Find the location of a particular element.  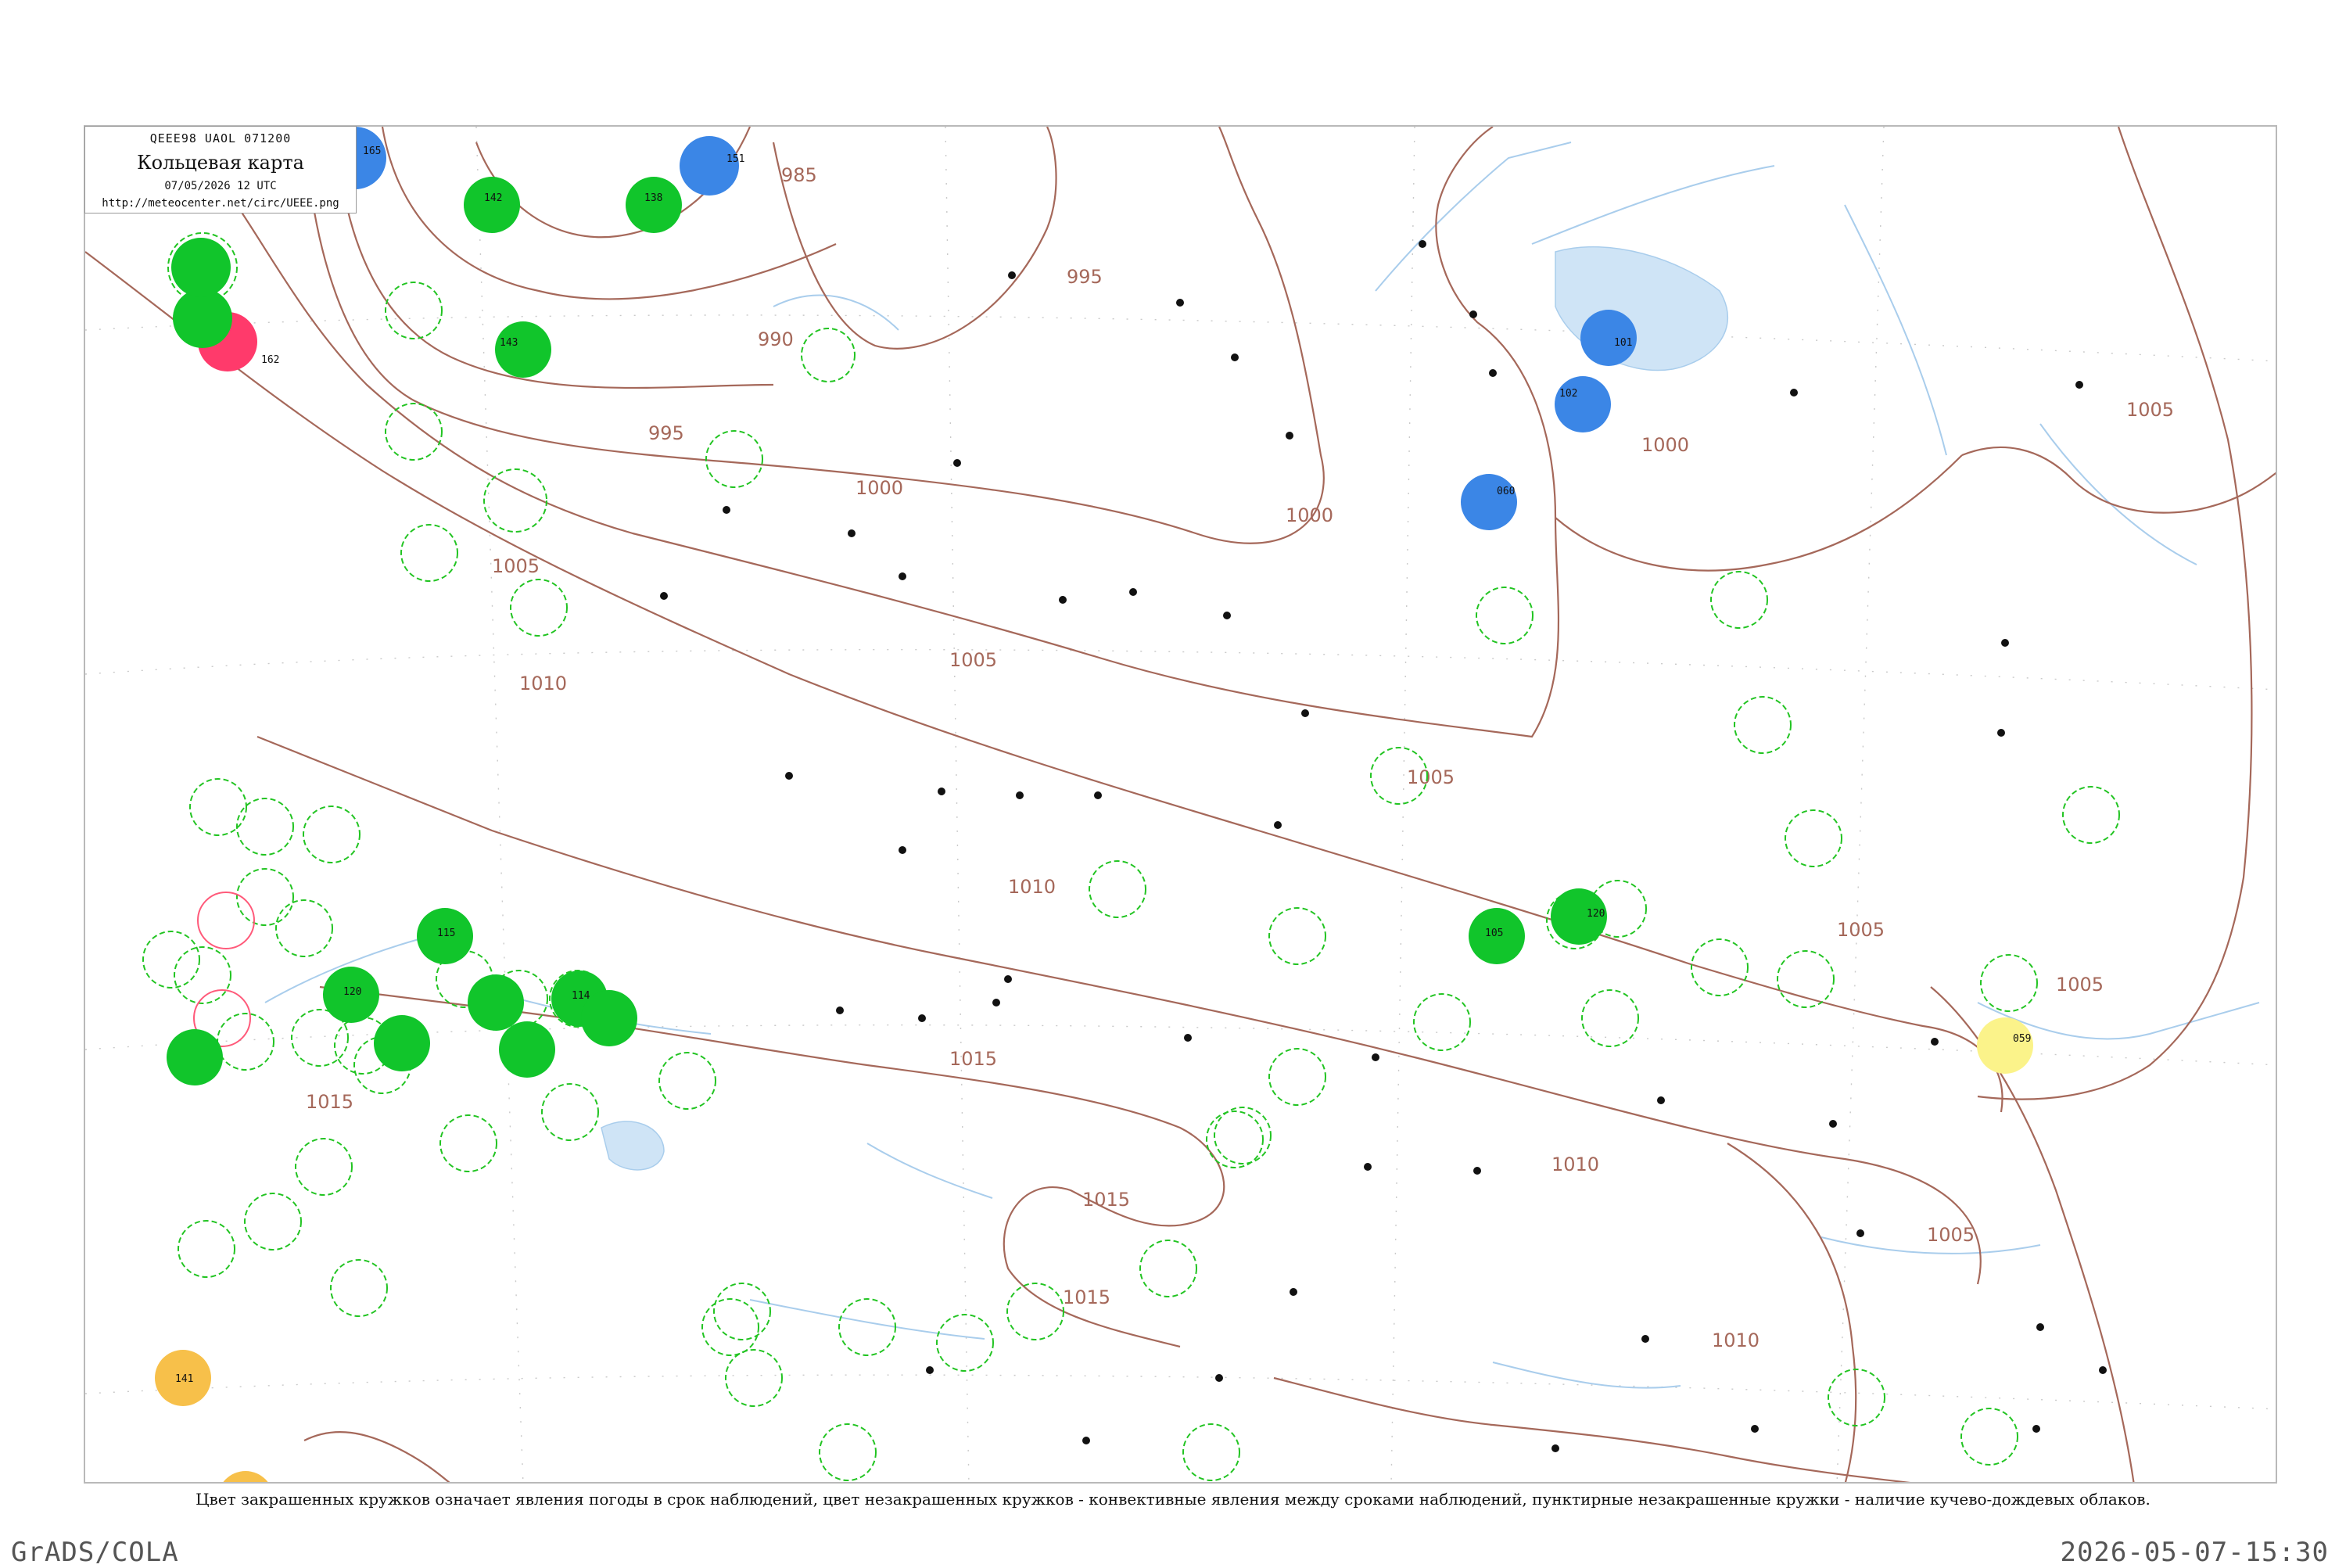

station-36535: 072 is located at coordinates (250, 1477).